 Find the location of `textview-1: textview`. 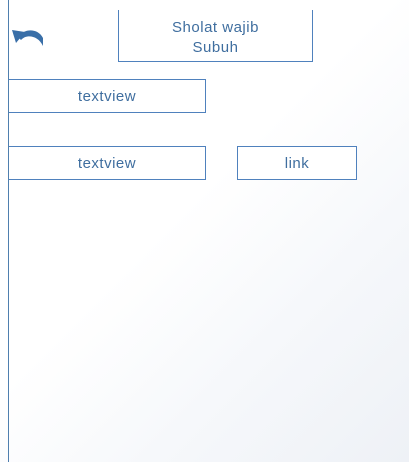

textview-1: textview is located at coordinates (107, 96).